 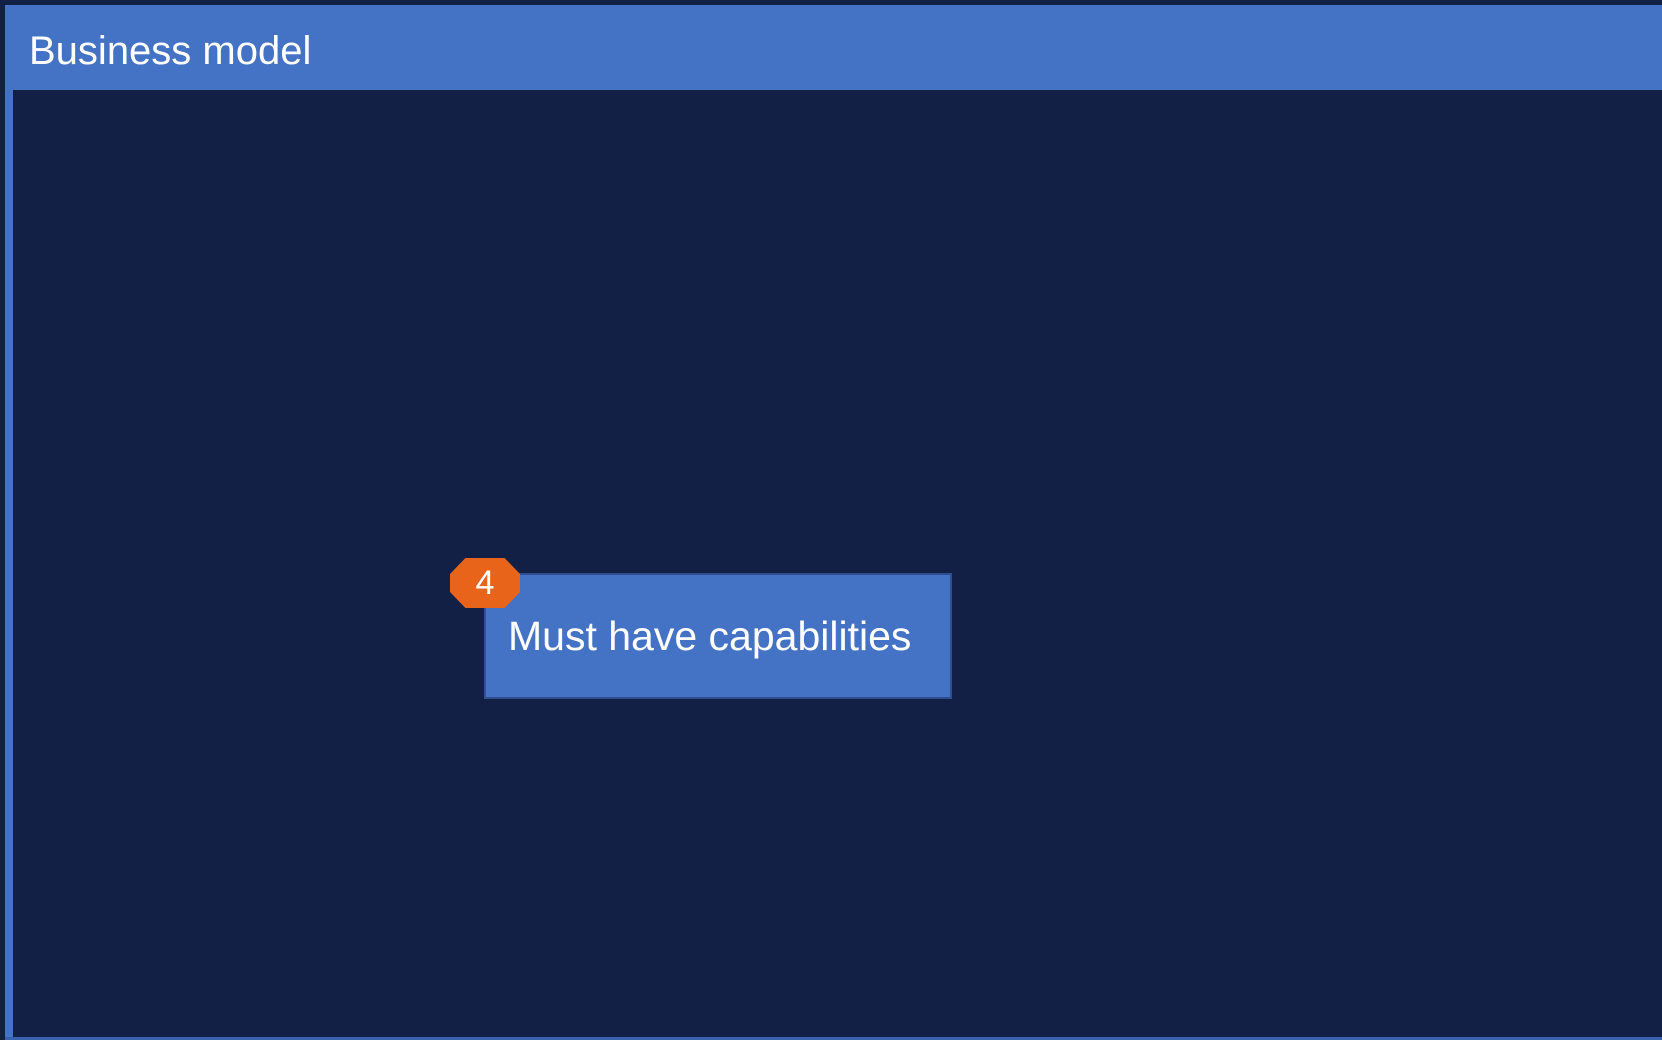 What do you see at coordinates (833, 47) in the screenshot?
I see `header-bar: Business model` at bounding box center [833, 47].